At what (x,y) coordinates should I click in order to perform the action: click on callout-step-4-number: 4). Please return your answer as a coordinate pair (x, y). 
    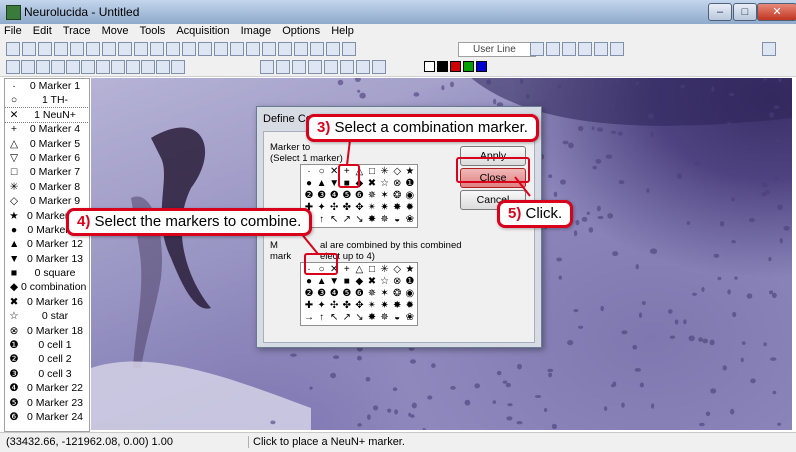
    Looking at the image, I should click on (84, 221).